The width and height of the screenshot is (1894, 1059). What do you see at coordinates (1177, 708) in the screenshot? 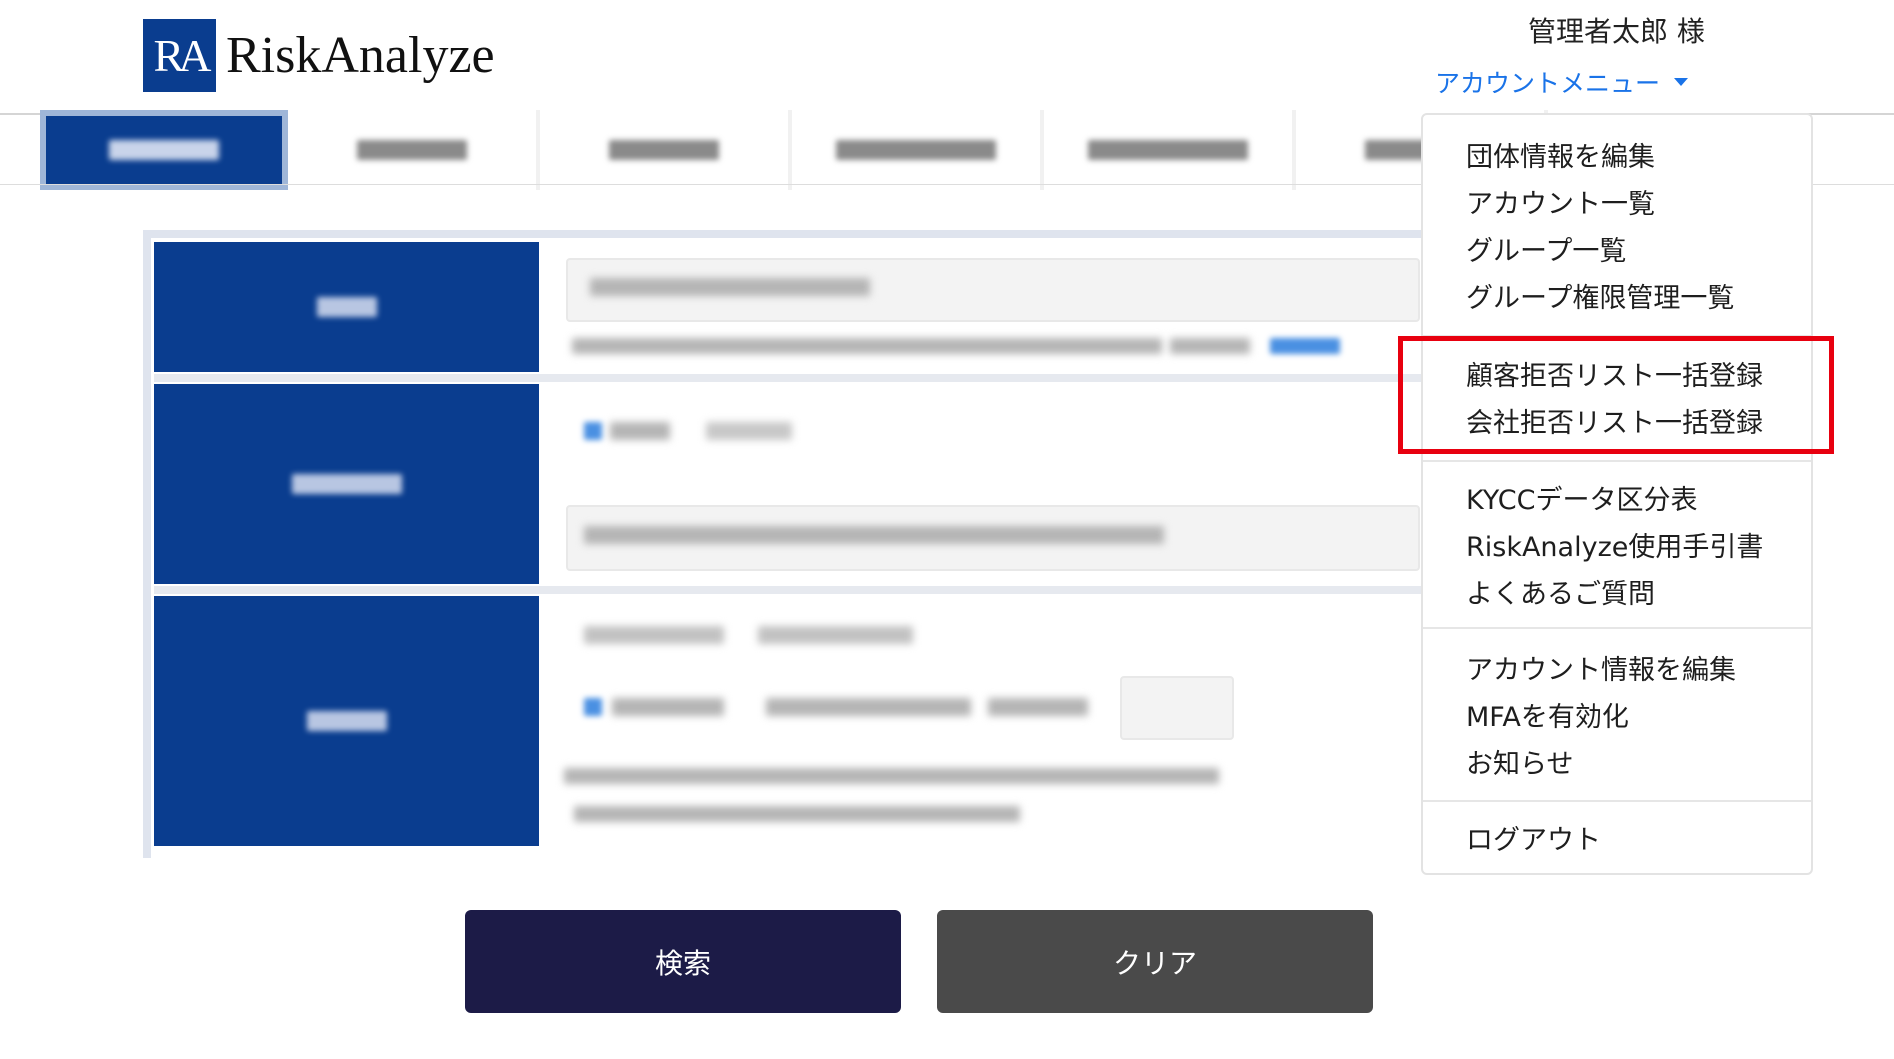
I see `select-blurred` at bounding box center [1177, 708].